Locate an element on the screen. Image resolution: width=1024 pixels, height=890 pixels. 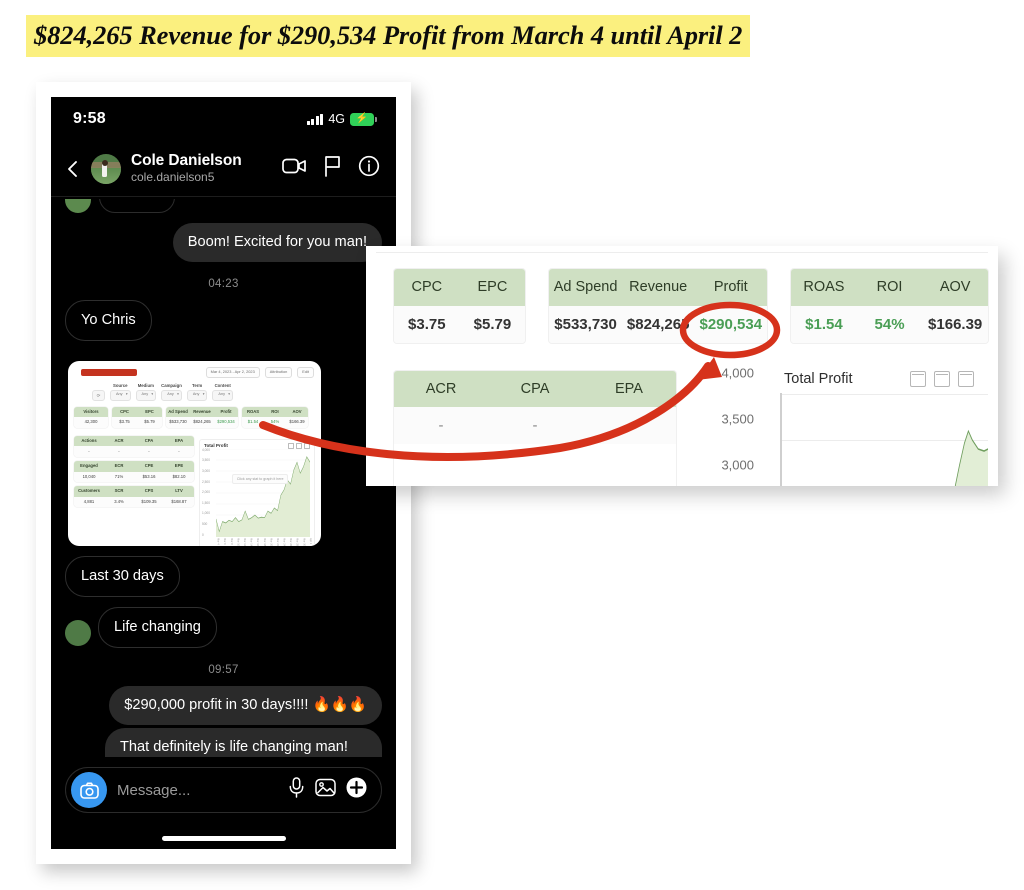
message-bubble-received: Life changing is located at coordinates (157, 627).